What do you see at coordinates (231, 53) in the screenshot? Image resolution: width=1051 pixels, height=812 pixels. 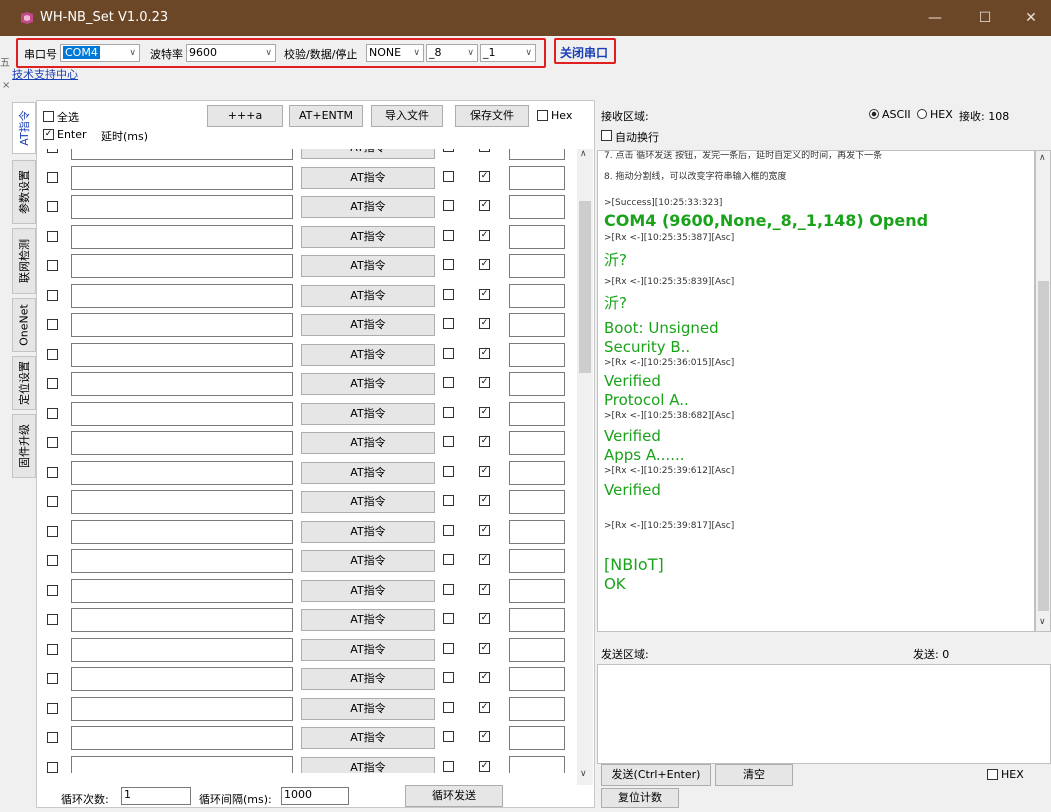 I see `baud-select: 9600 ∨` at bounding box center [231, 53].